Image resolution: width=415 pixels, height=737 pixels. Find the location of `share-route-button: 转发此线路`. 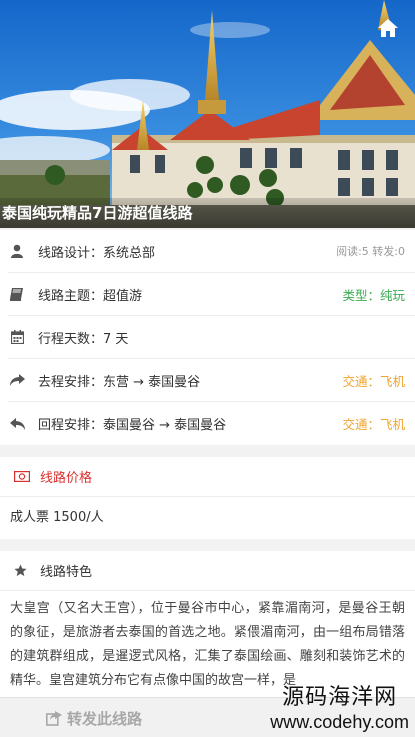

share-route-button: 转发此线路 is located at coordinates (94, 717).